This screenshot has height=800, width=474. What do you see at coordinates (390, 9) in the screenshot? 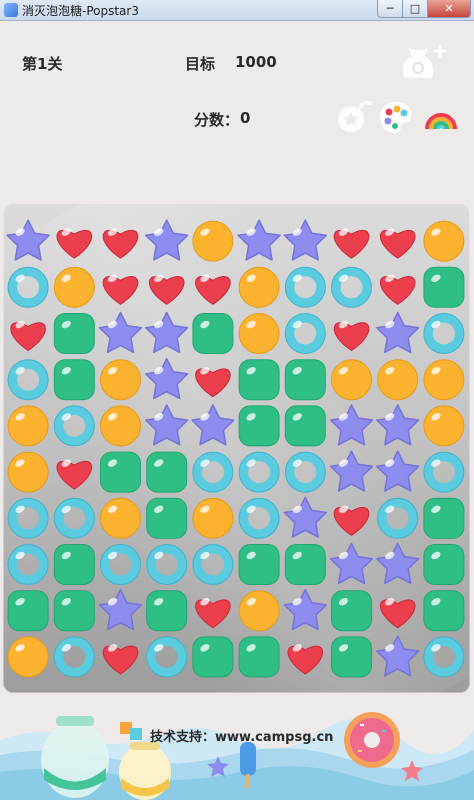
I see `minimize-button: ─` at bounding box center [390, 9].